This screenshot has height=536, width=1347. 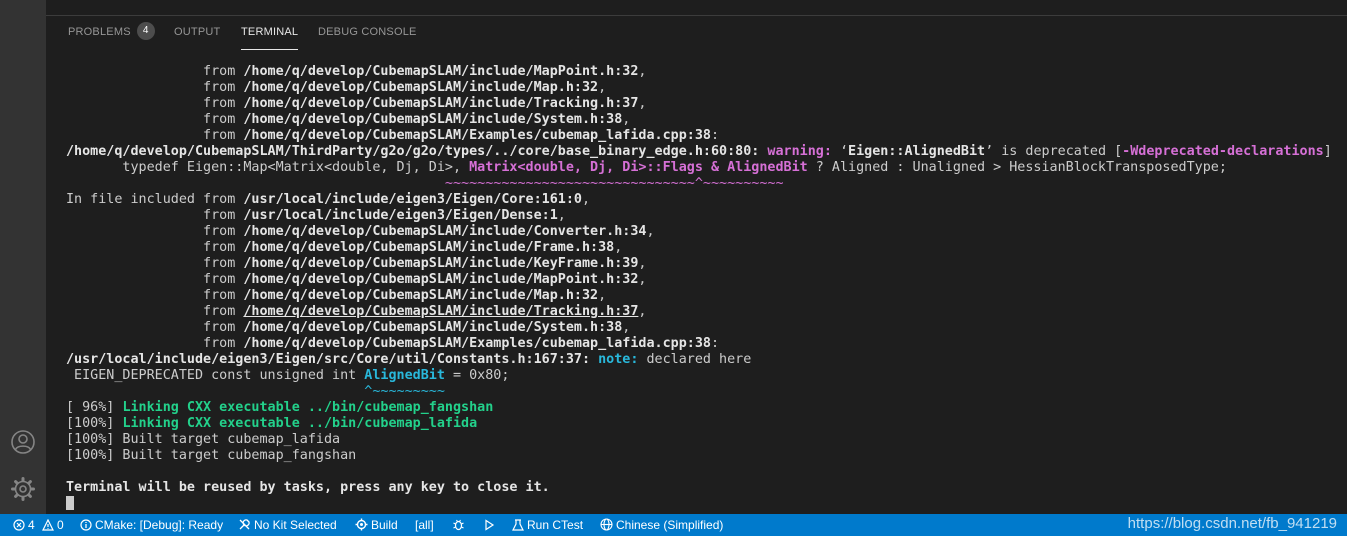 I want to click on terminal-text: declared here, so click(x=695, y=359).